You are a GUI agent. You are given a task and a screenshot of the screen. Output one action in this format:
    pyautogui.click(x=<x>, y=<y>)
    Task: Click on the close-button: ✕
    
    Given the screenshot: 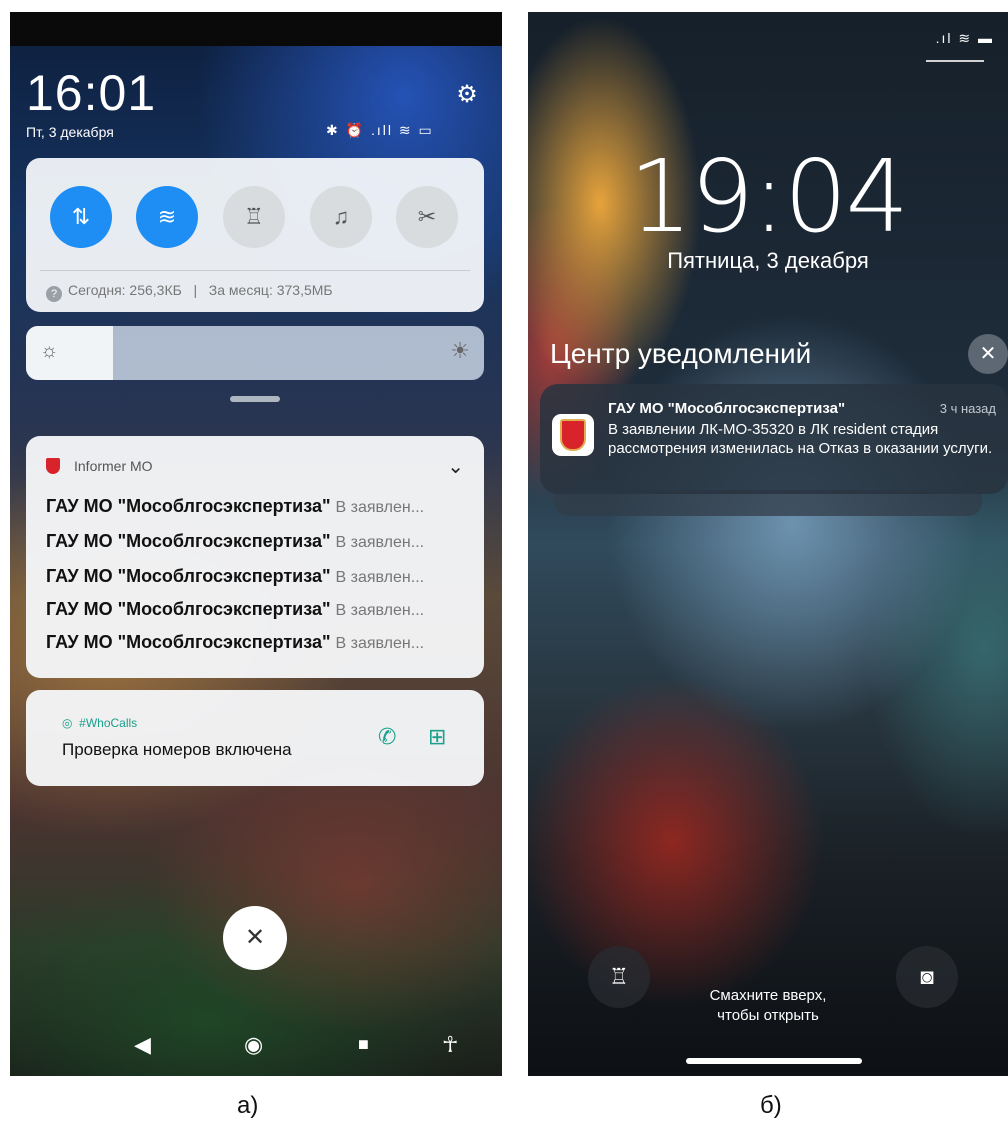 What is the action you would take?
    pyautogui.click(x=255, y=938)
    